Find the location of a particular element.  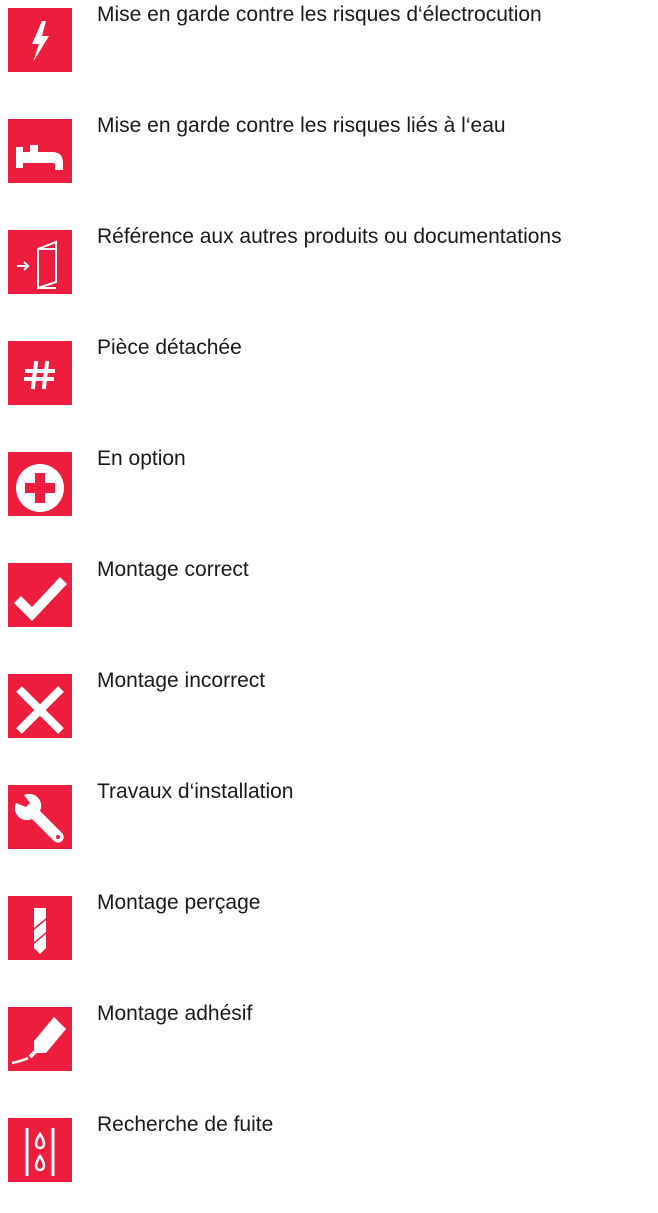

hash-icon is located at coordinates (40, 373).